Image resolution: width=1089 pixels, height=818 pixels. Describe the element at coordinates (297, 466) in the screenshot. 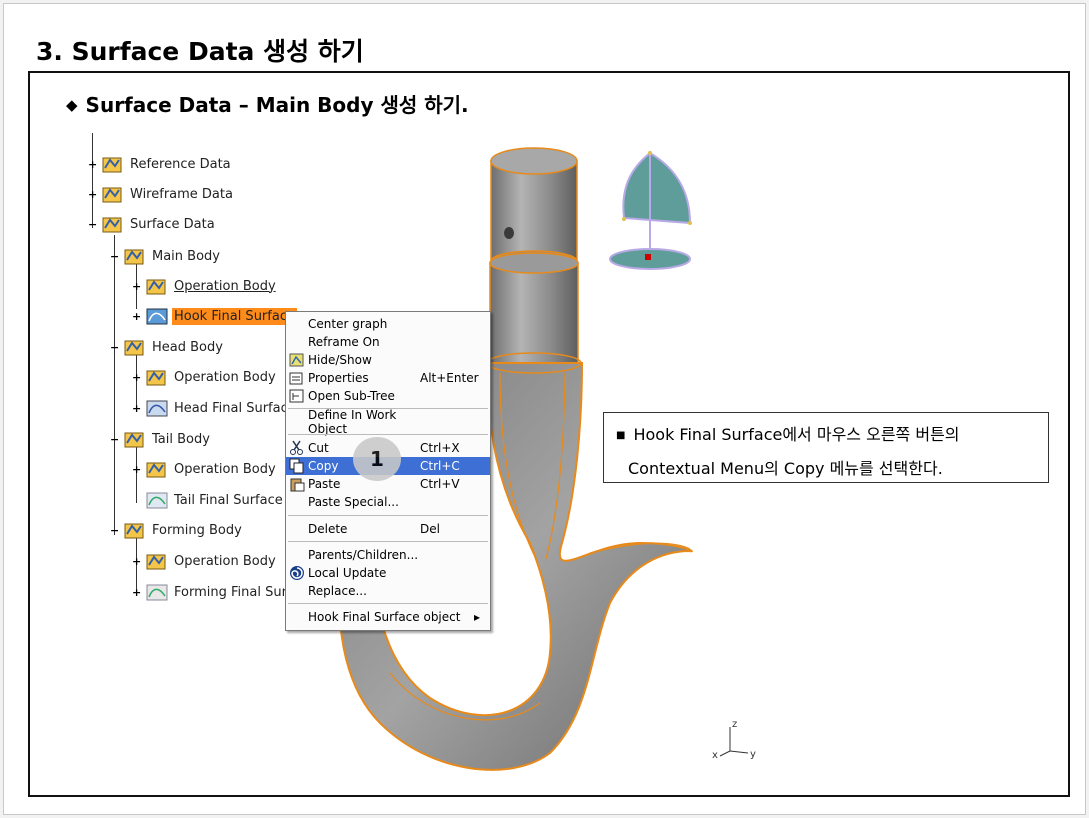

I see `copy-icon` at that location.